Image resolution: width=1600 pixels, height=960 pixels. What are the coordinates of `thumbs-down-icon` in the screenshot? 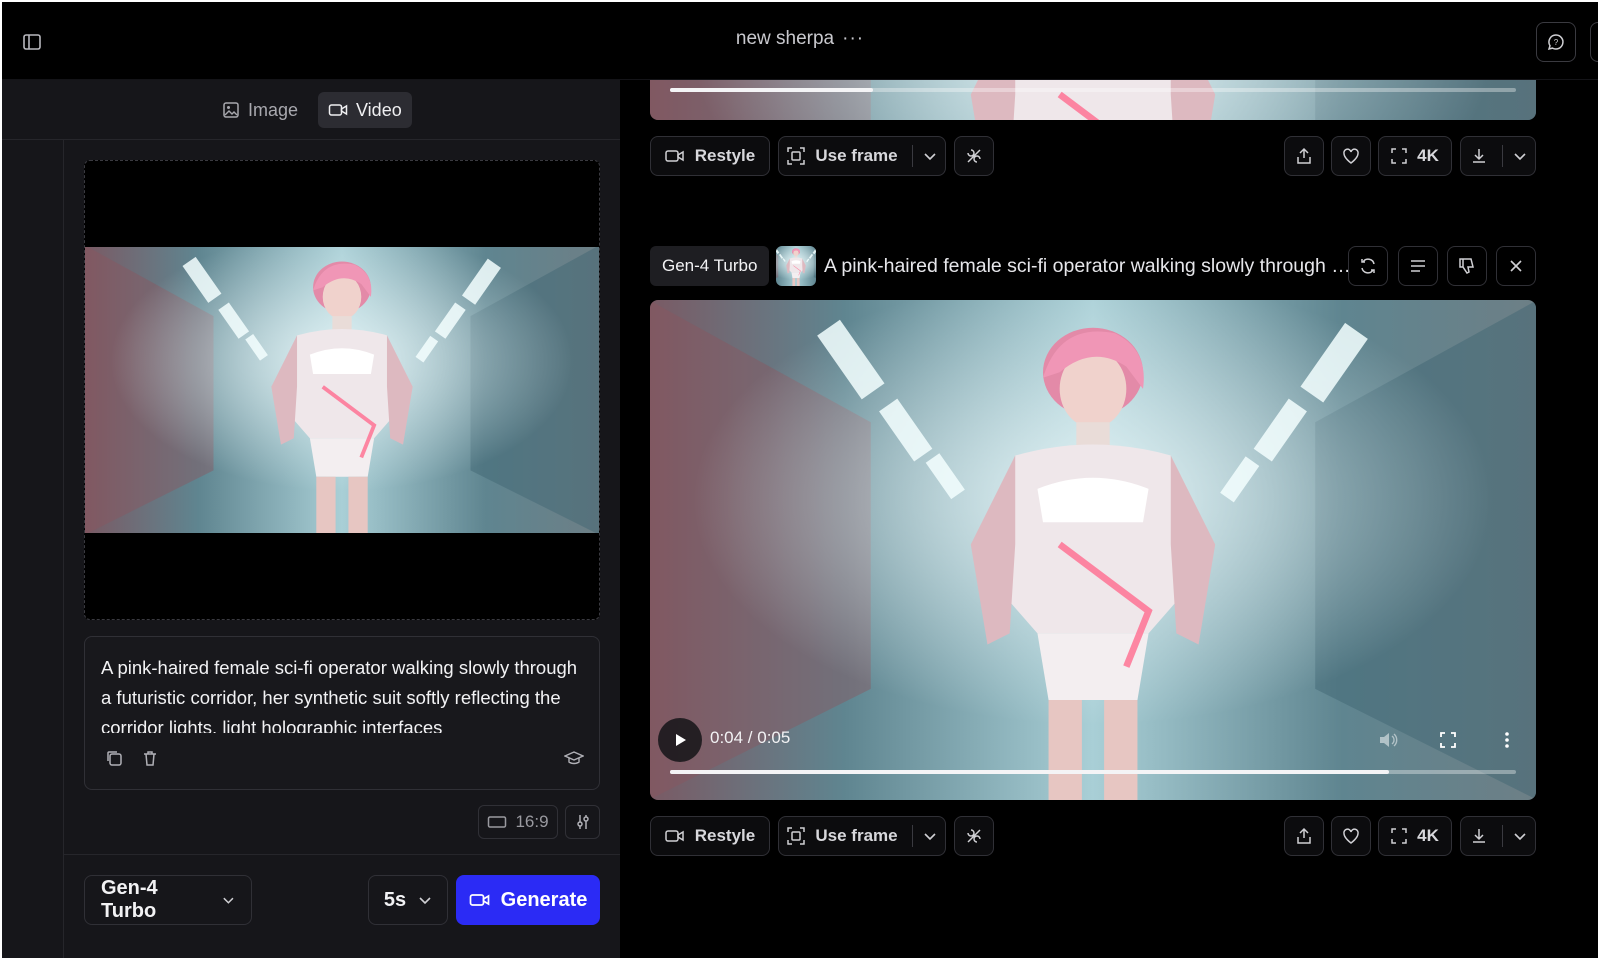 It's located at (1466, 266).